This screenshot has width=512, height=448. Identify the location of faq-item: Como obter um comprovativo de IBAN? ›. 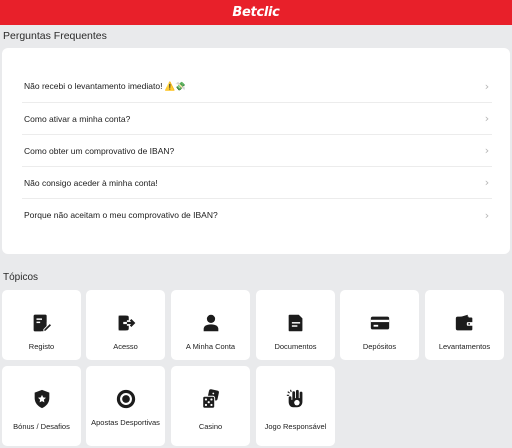
(257, 151).